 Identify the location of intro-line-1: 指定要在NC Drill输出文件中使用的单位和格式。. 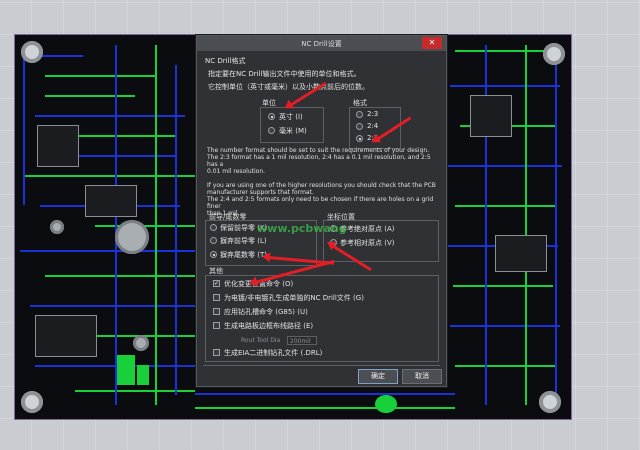
(284, 74).